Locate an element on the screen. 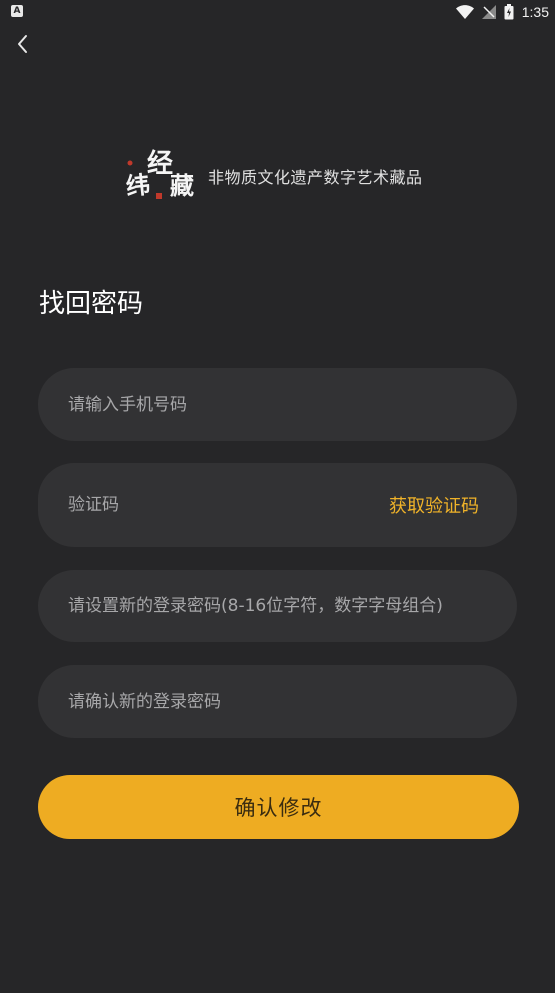 The image size is (555, 993). confirm-password-input is located at coordinates (277, 701).